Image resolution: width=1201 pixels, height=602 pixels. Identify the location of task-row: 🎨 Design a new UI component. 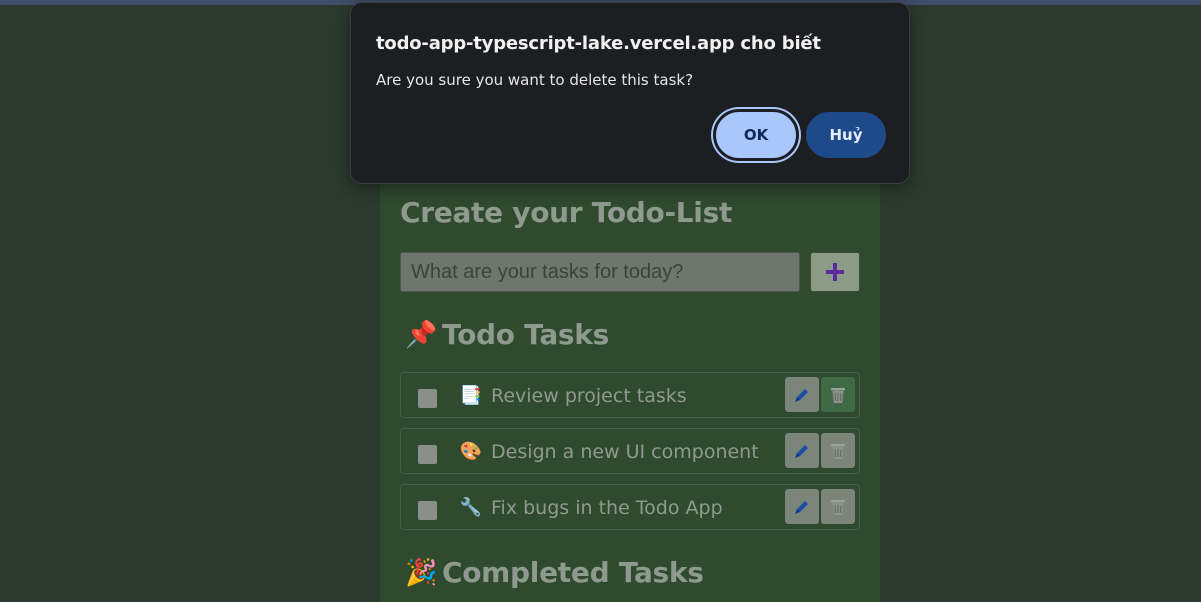
(630, 451).